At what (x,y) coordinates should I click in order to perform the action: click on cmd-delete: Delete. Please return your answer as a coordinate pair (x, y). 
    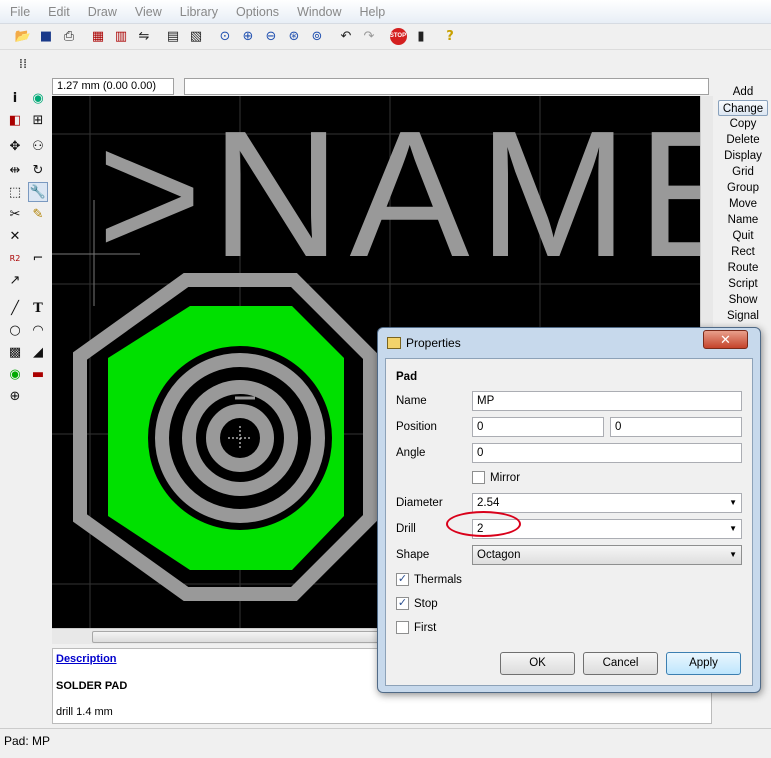
    Looking at the image, I should click on (743, 140).